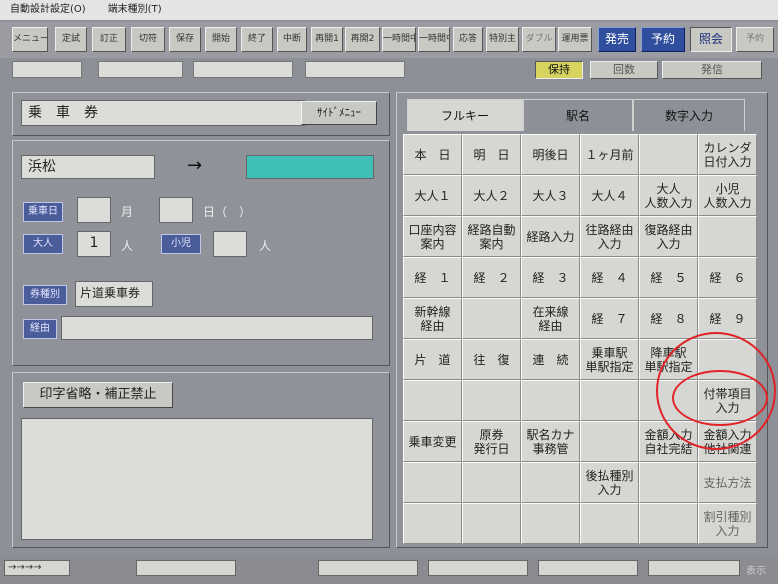 This screenshot has height=584, width=778. I want to click on grid-key-r3-c4: 往路経由 入力, so click(609, 236).